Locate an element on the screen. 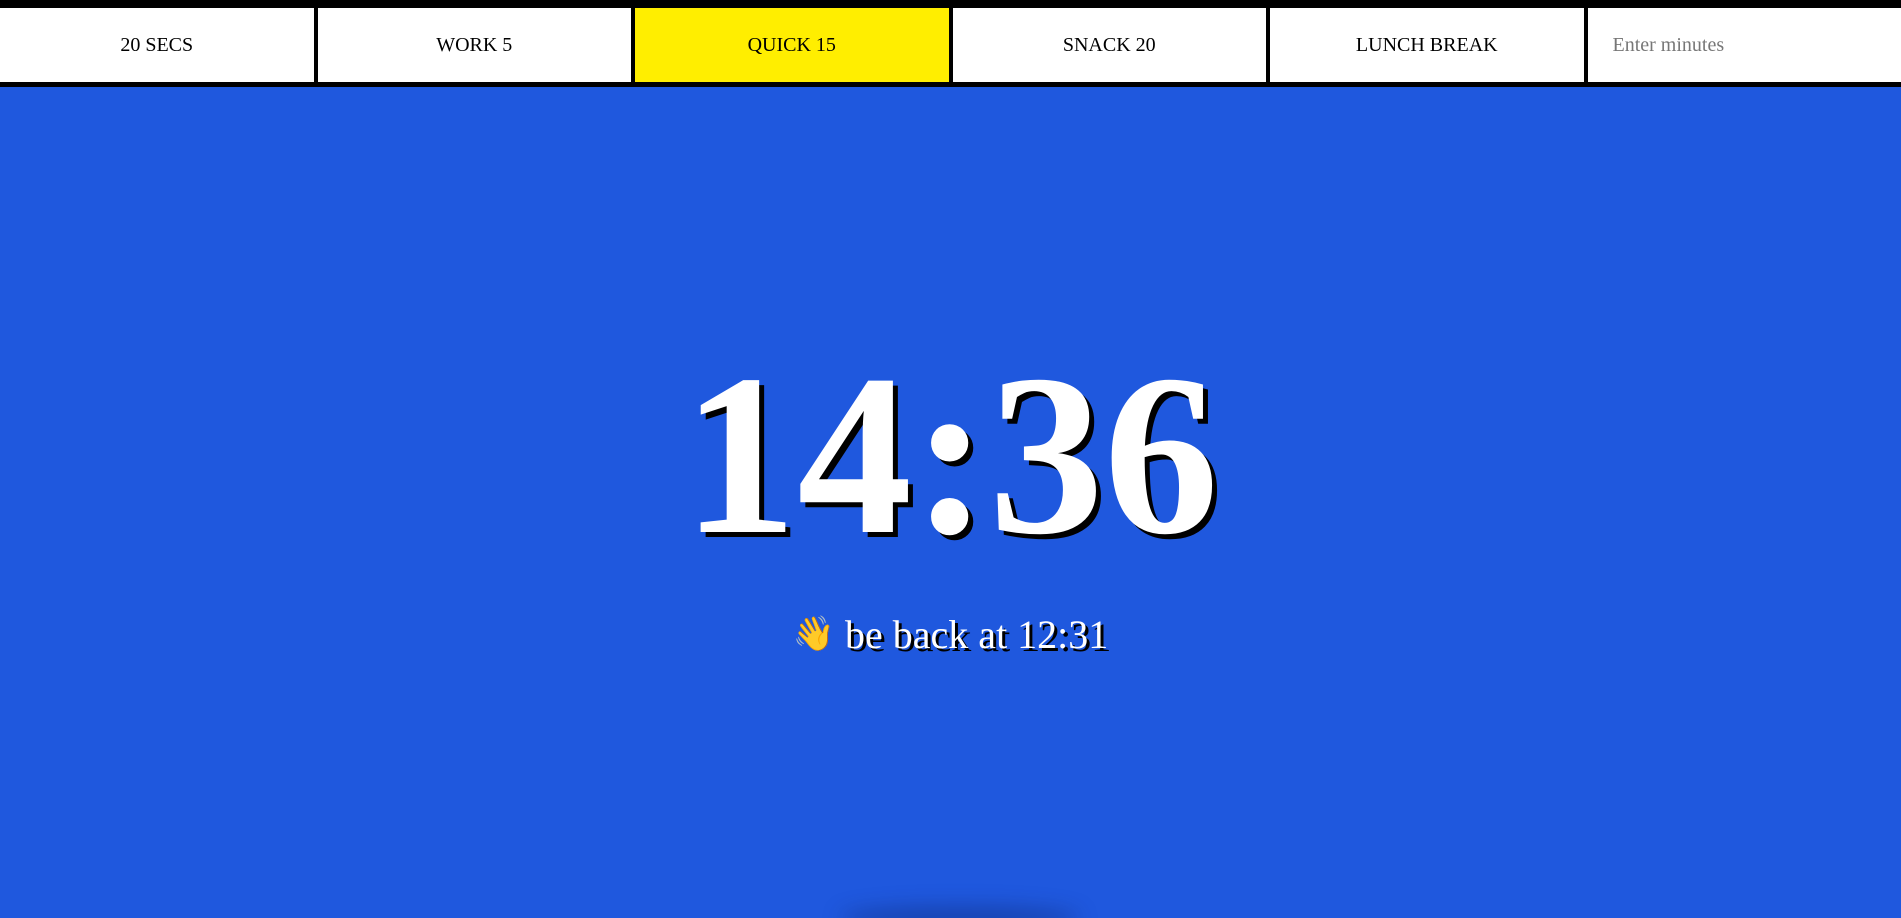 The width and height of the screenshot is (1901, 918). bottom-shadow is located at coordinates (960, 912).